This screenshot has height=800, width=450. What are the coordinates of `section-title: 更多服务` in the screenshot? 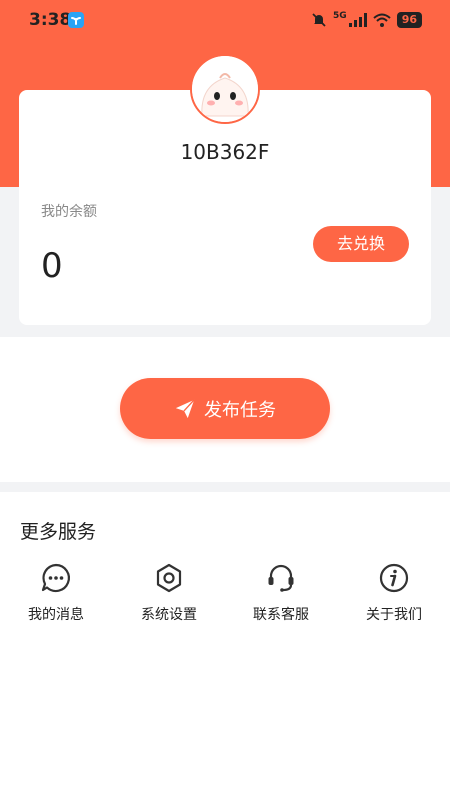 It's located at (58, 532).